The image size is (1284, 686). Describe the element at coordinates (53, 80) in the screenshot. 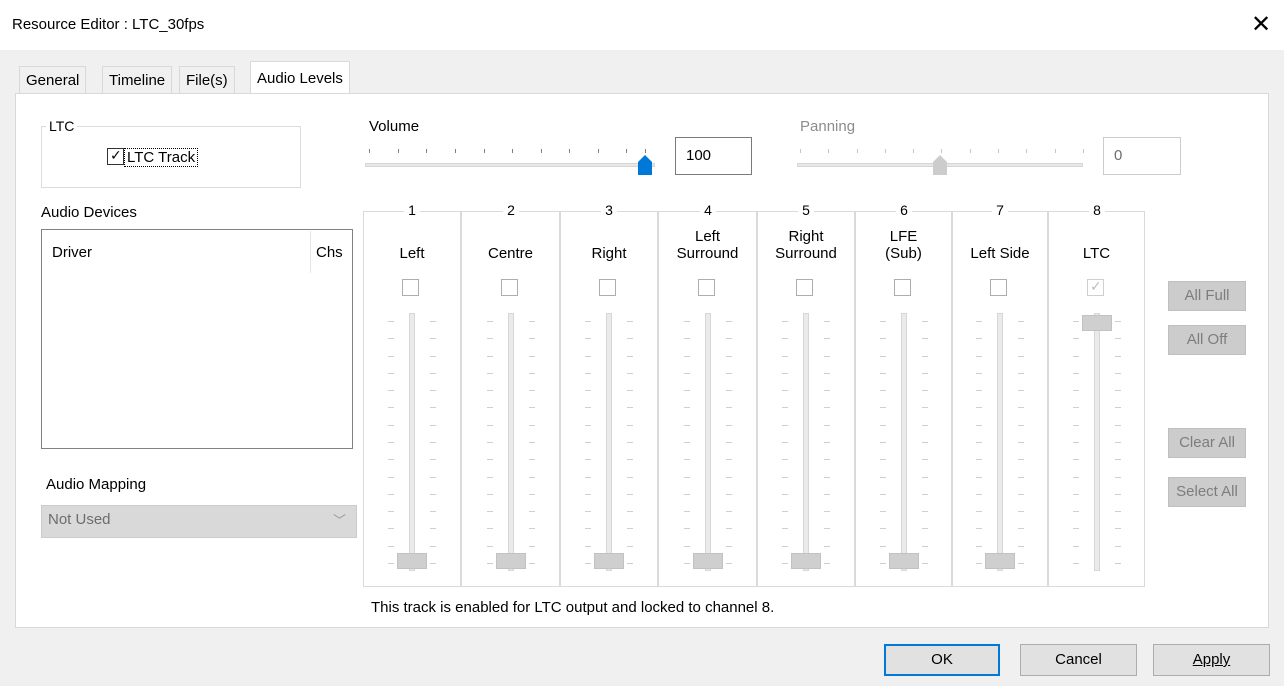

I see `tab-general: General` at that location.